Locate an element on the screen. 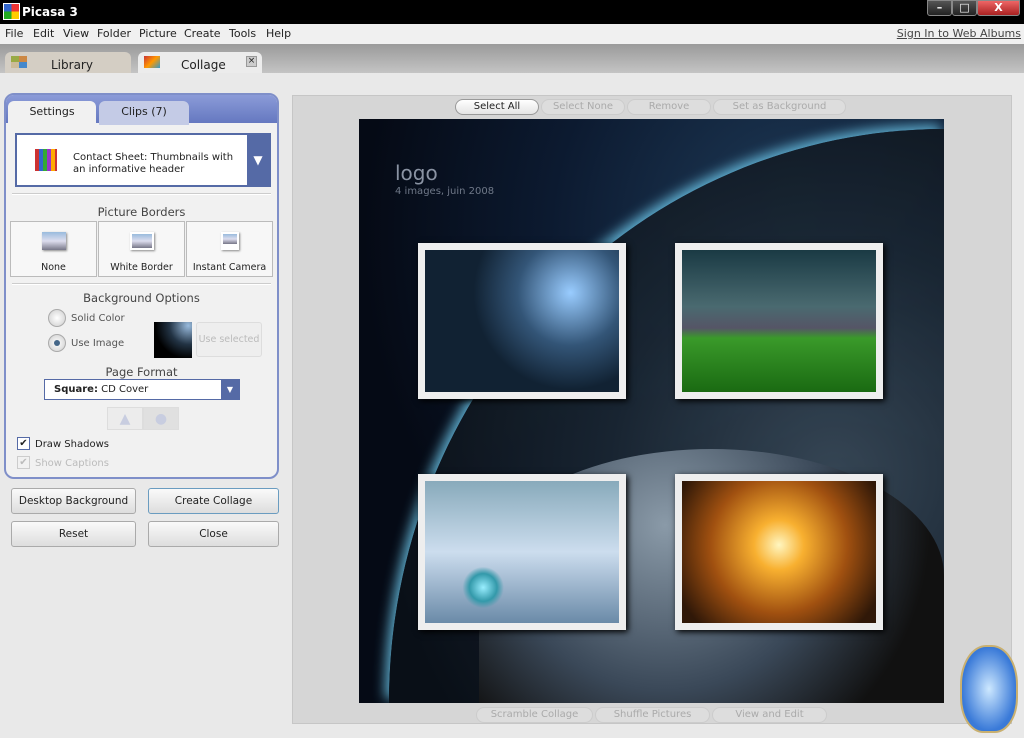  border-none-option: None is located at coordinates (53, 249).